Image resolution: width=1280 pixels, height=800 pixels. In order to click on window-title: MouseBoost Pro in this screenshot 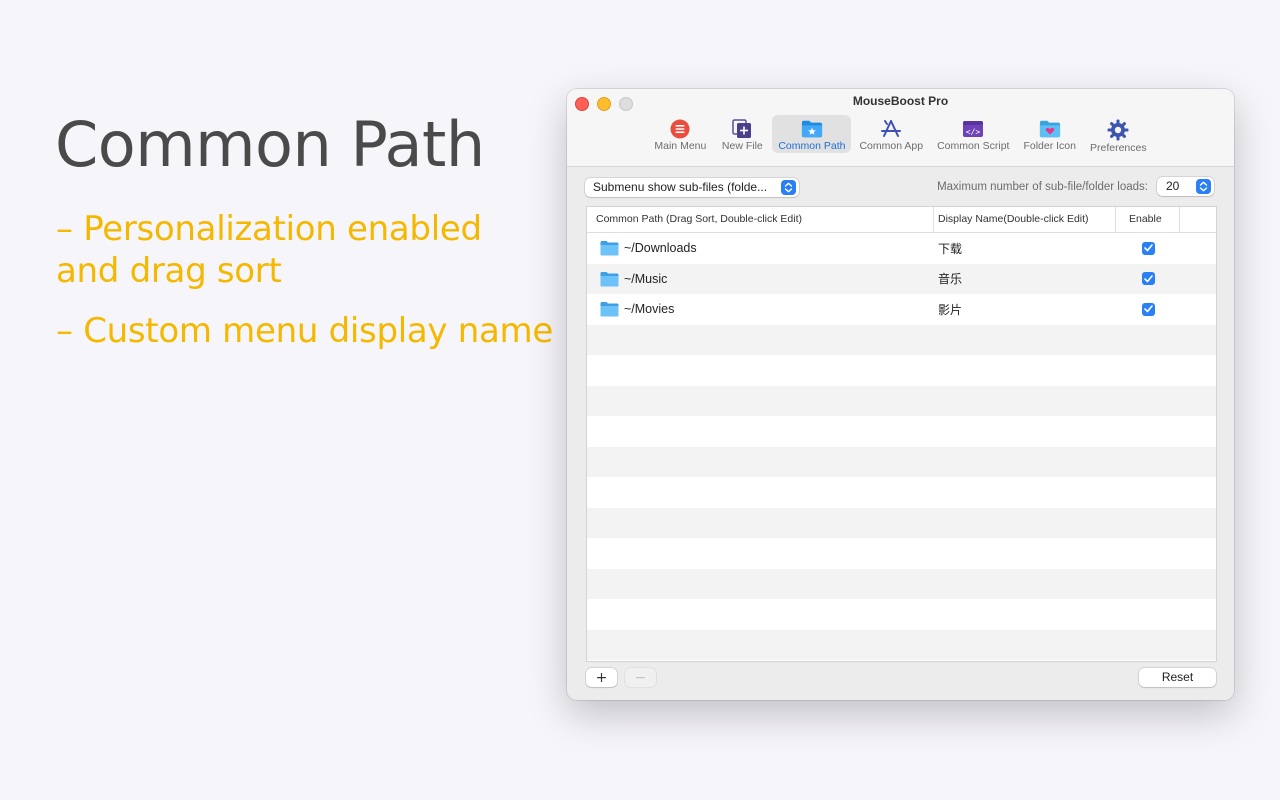, I will do `click(900, 101)`.